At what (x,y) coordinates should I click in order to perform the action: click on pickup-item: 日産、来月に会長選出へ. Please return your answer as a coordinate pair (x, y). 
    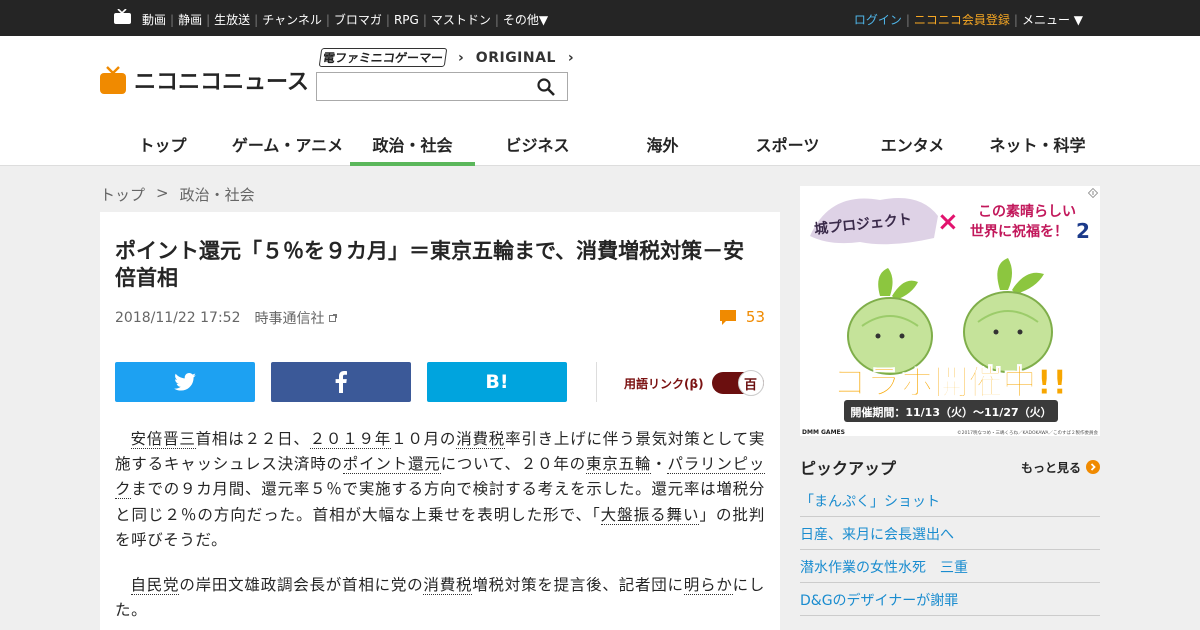
    Looking at the image, I should click on (950, 533).